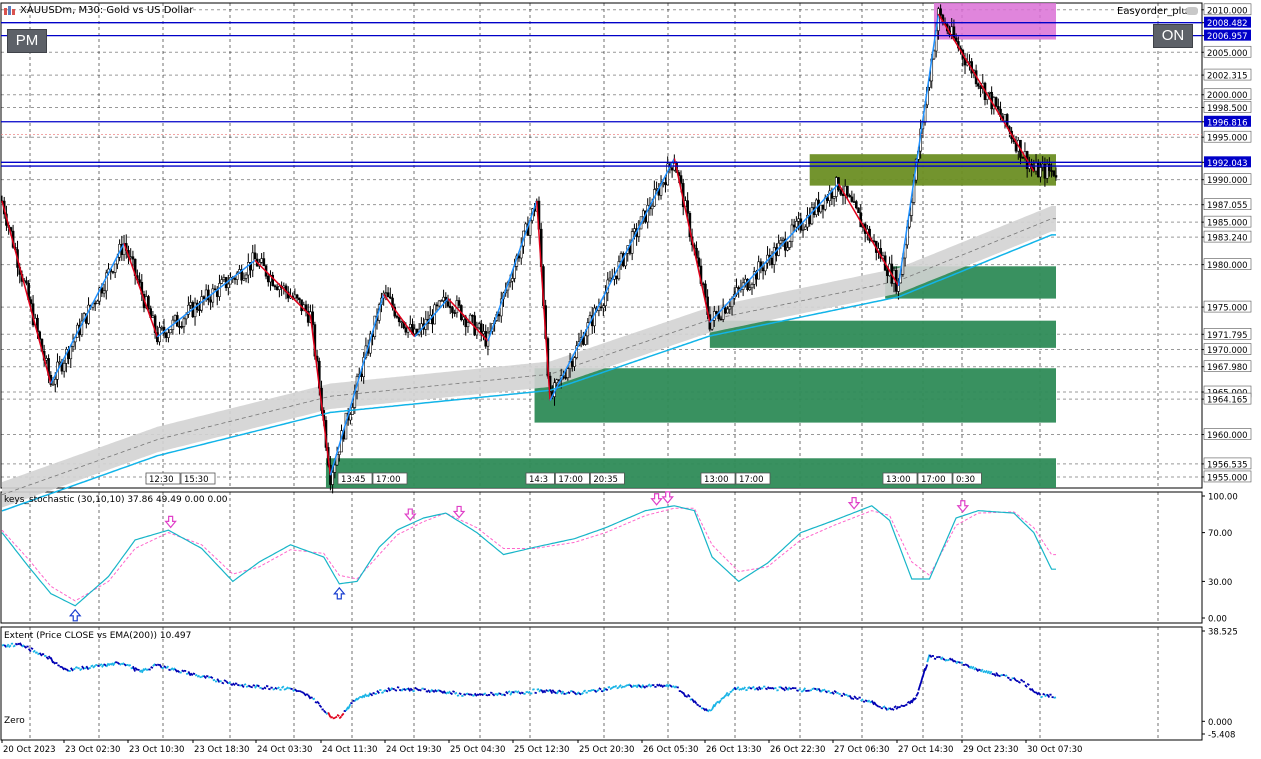 The width and height of the screenshot is (1261, 759). What do you see at coordinates (196, 480) in the screenshot?
I see `session-time-label: 15:30` at bounding box center [196, 480].